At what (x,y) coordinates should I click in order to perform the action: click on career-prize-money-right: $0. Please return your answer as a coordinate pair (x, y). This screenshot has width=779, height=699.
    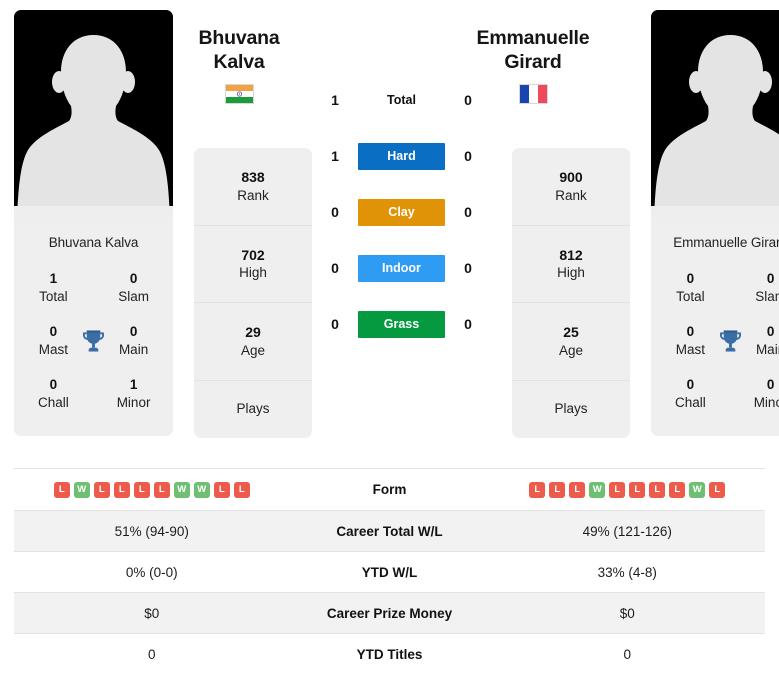
    Looking at the image, I should click on (627, 613).